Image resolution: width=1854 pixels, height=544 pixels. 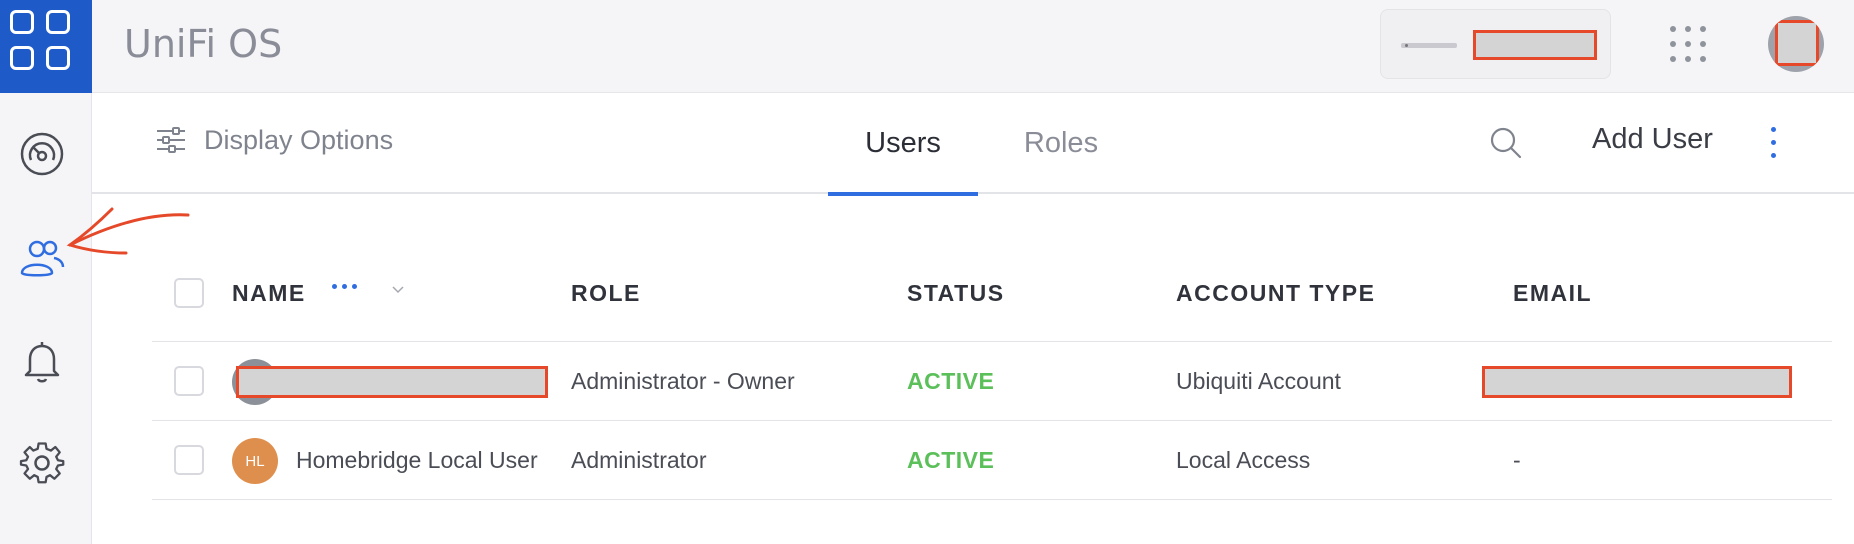 What do you see at coordinates (299, 139) in the screenshot?
I see `display-options-label: Display Options` at bounding box center [299, 139].